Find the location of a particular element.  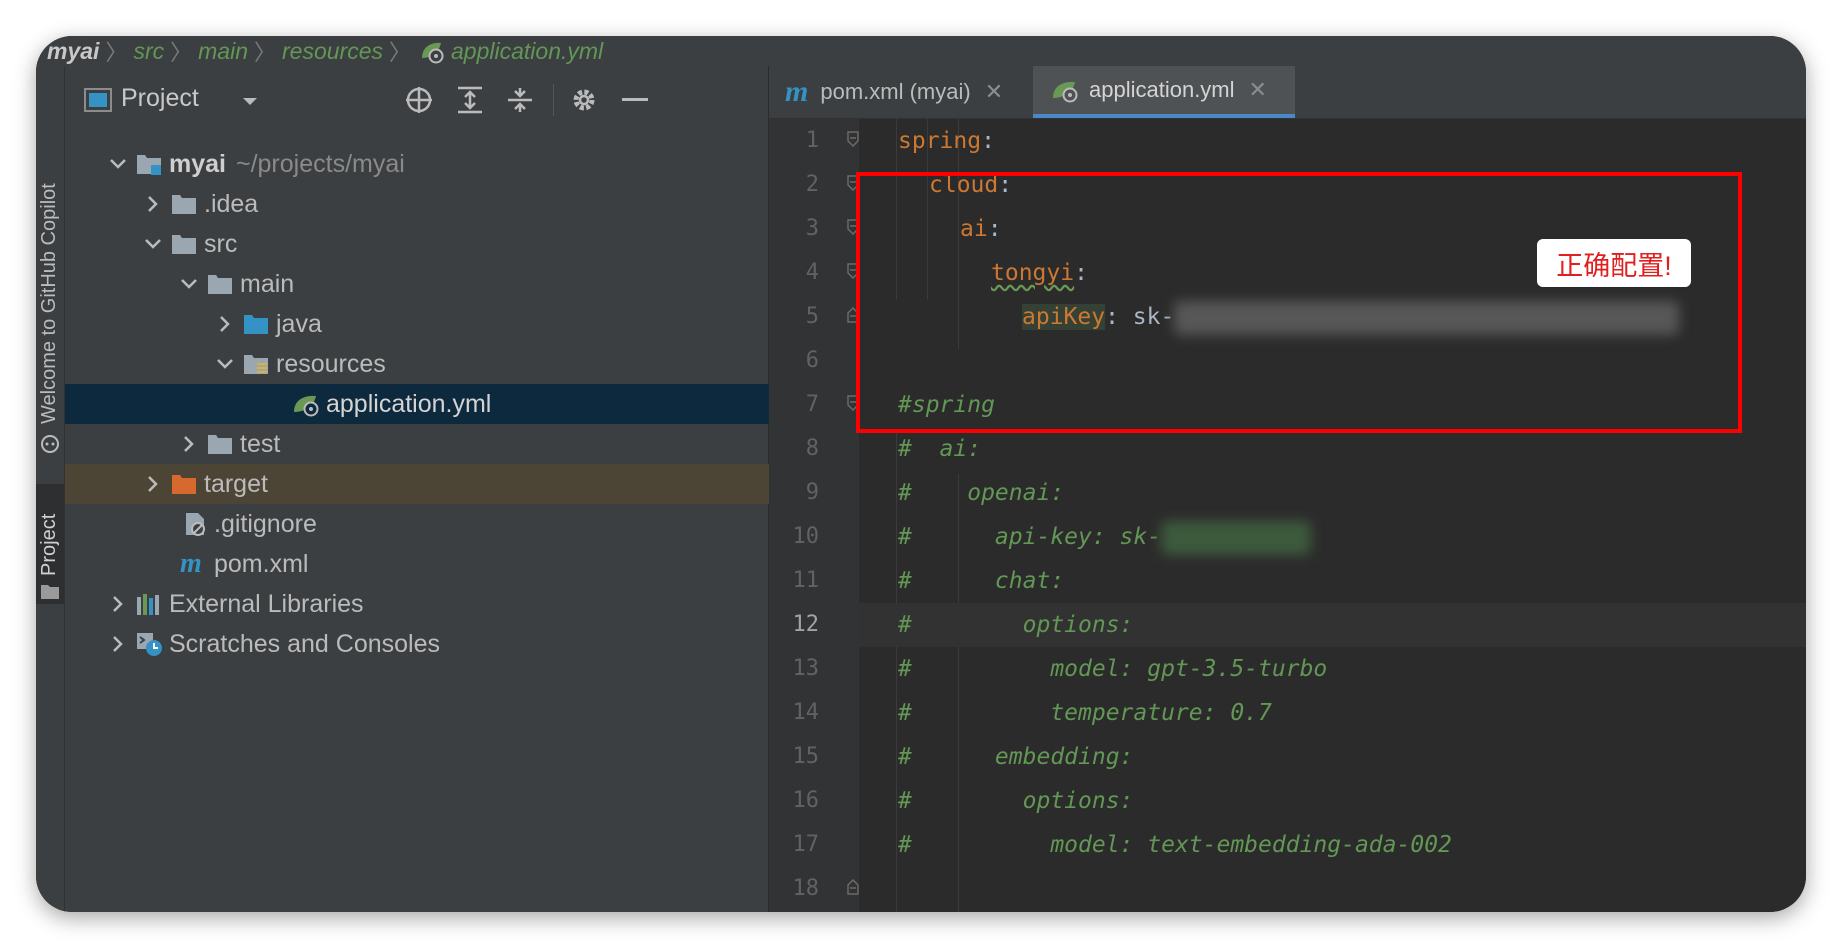

code-line: spring: is located at coordinates (946, 141).